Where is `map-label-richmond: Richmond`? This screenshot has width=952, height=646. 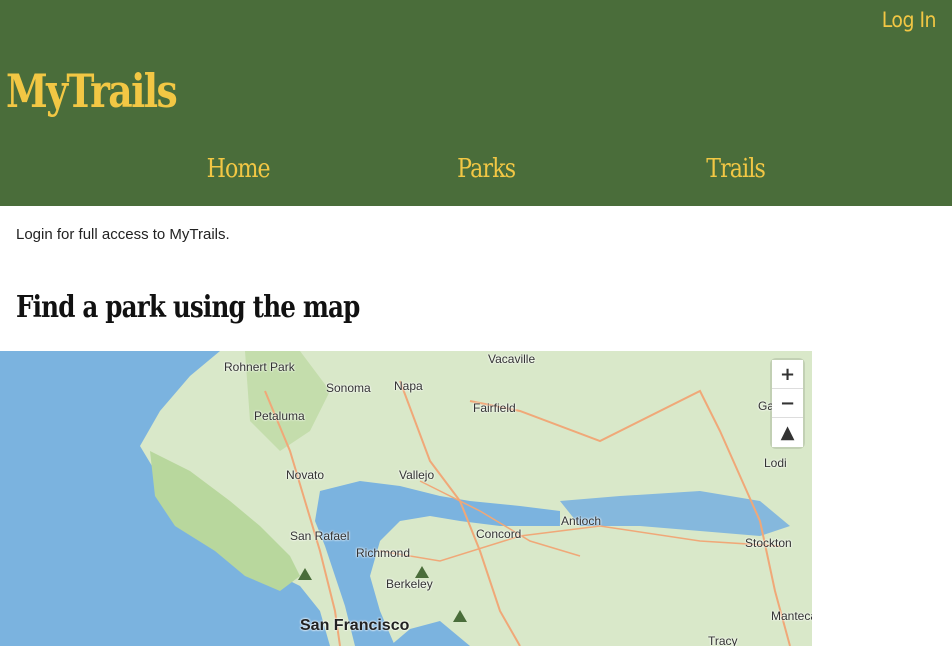
map-label-richmond: Richmond is located at coordinates (383, 553).